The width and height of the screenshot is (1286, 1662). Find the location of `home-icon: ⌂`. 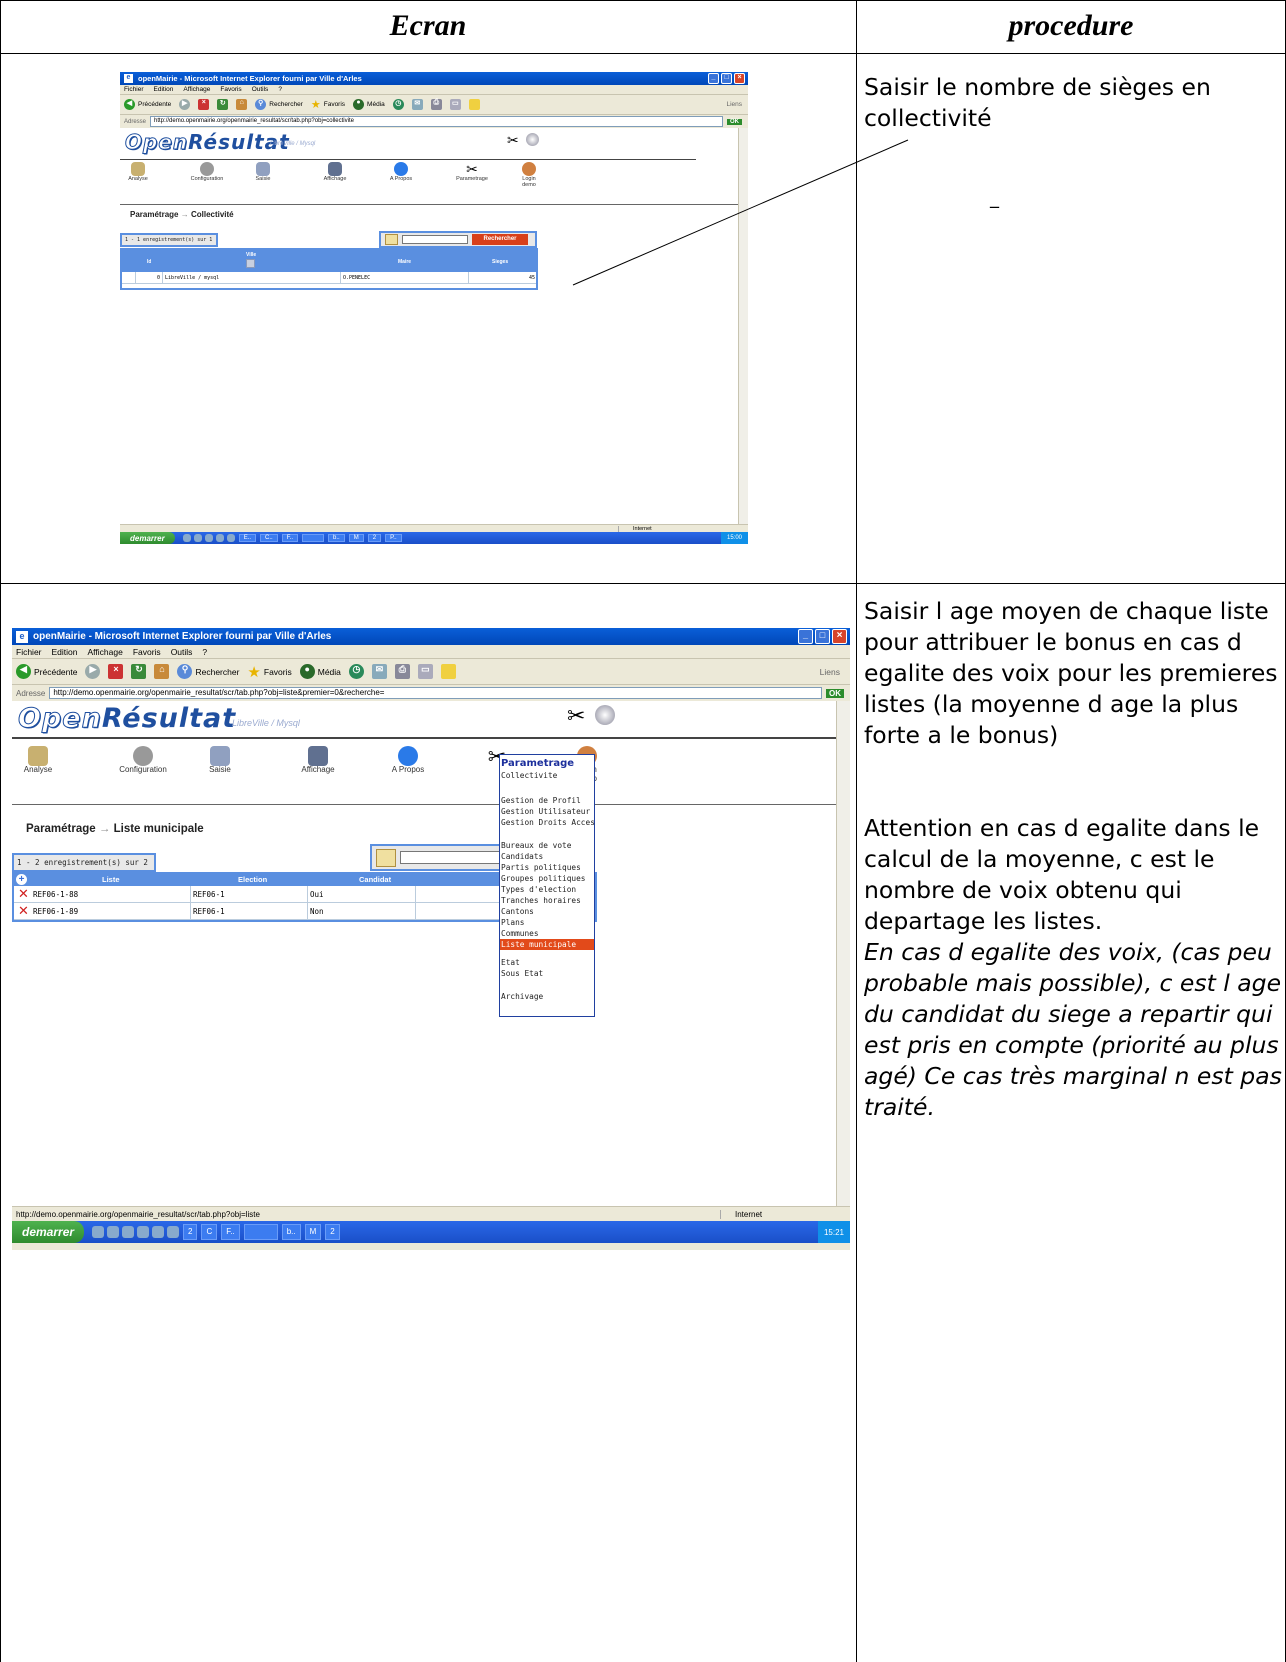

home-icon: ⌂ is located at coordinates (162, 671).